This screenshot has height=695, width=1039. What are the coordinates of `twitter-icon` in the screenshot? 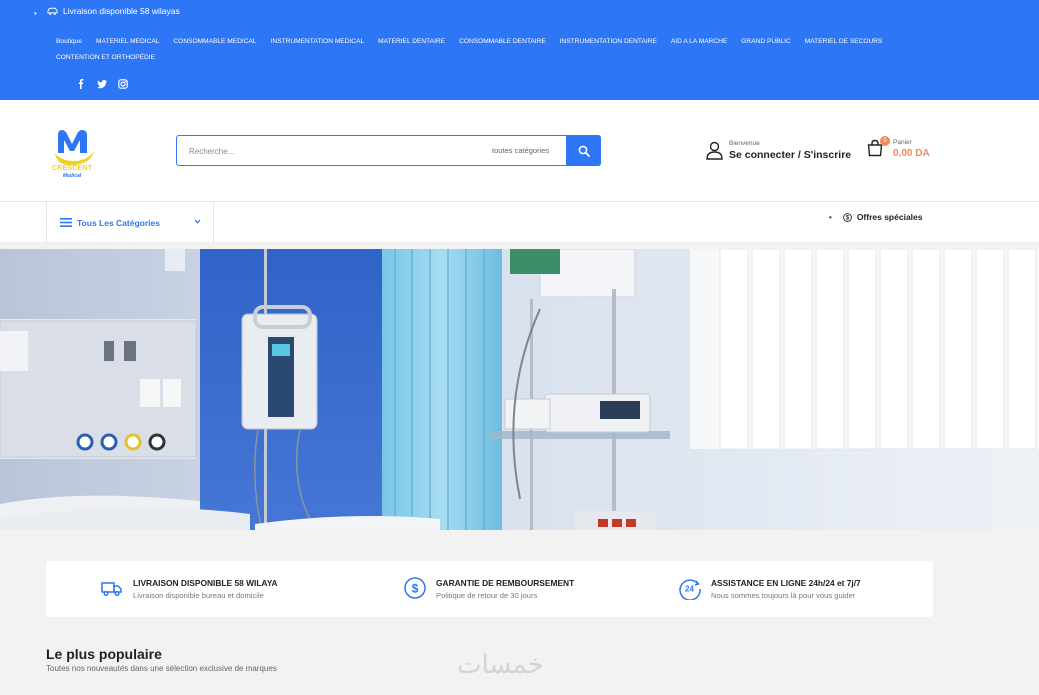 It's located at (101, 83).